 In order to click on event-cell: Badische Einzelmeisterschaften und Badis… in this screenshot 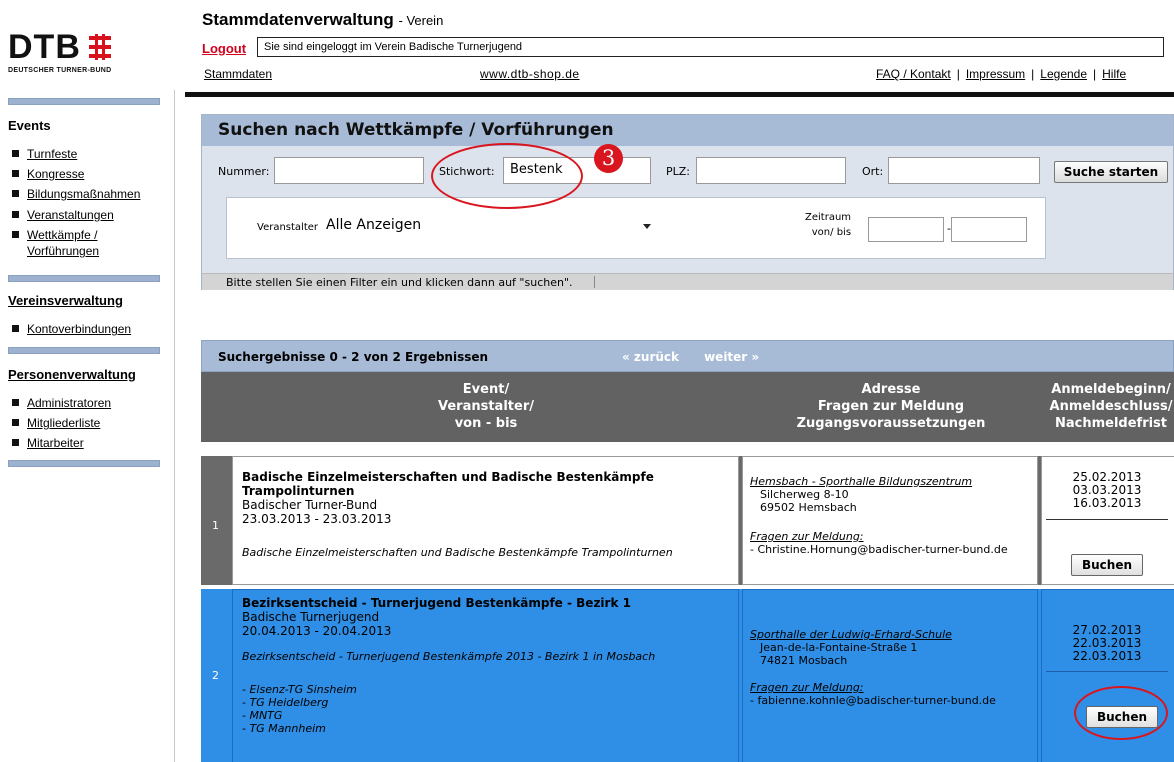, I will do `click(485, 520)`.